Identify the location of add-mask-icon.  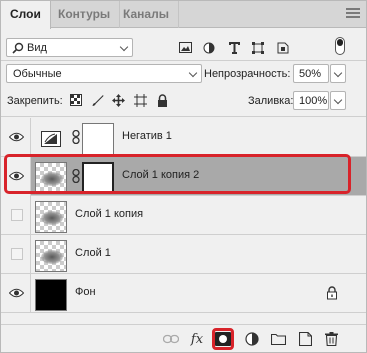
(223, 339).